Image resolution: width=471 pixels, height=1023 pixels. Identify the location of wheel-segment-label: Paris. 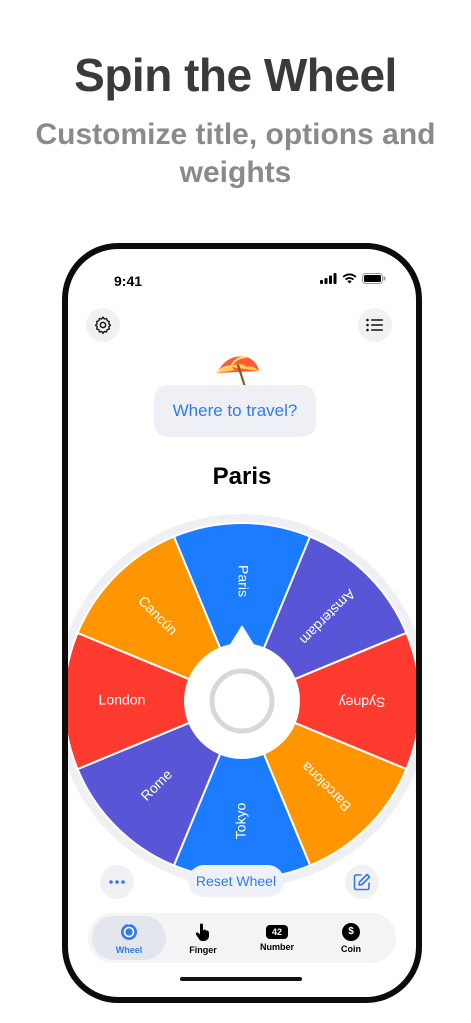
(243, 581).